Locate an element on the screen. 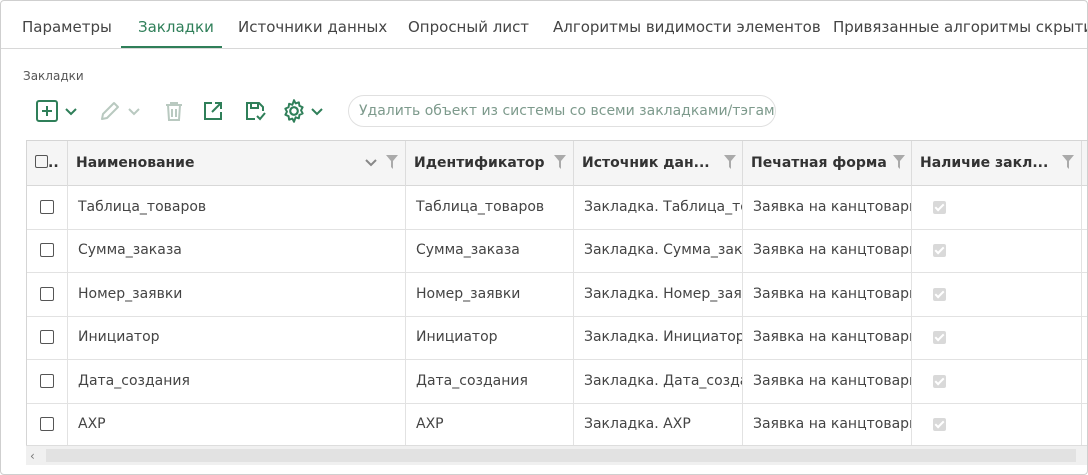 This screenshot has width=1088, height=475. cell-name: АХР is located at coordinates (237, 424).